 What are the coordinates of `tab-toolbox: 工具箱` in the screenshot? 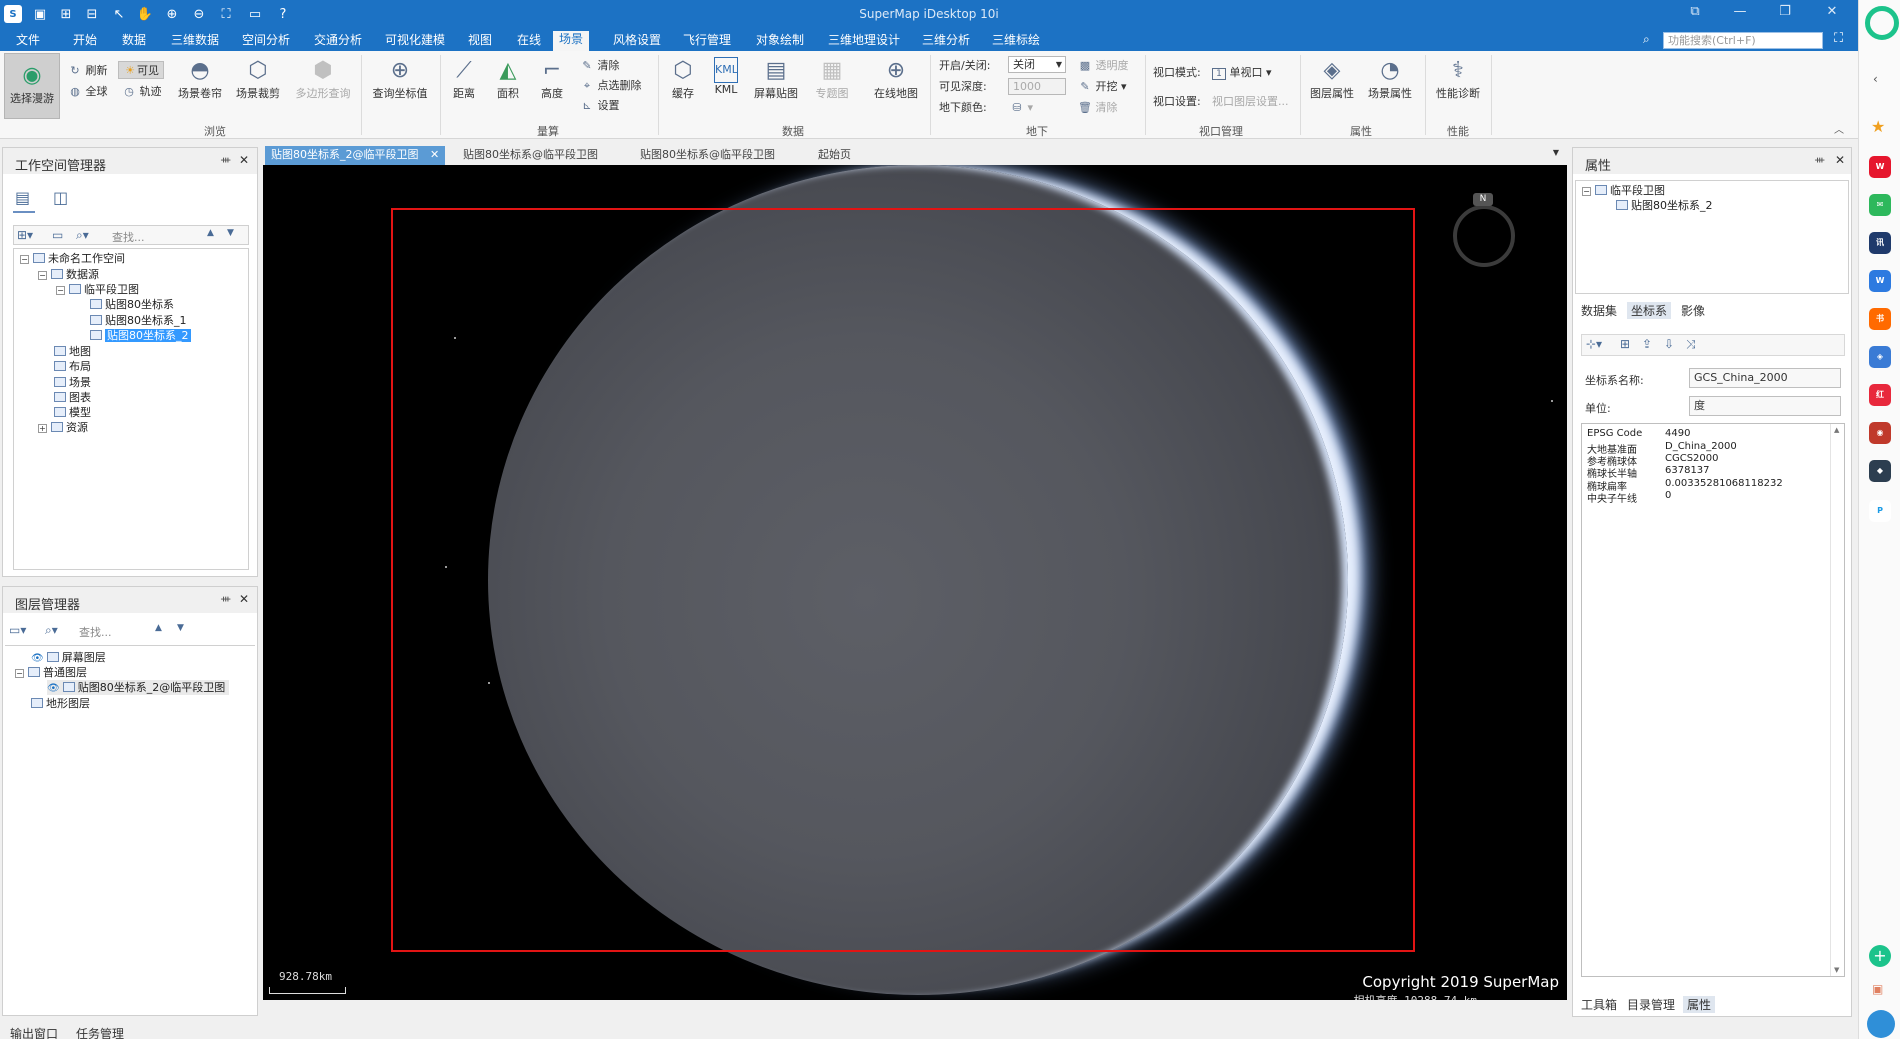 It's located at (1599, 1004).